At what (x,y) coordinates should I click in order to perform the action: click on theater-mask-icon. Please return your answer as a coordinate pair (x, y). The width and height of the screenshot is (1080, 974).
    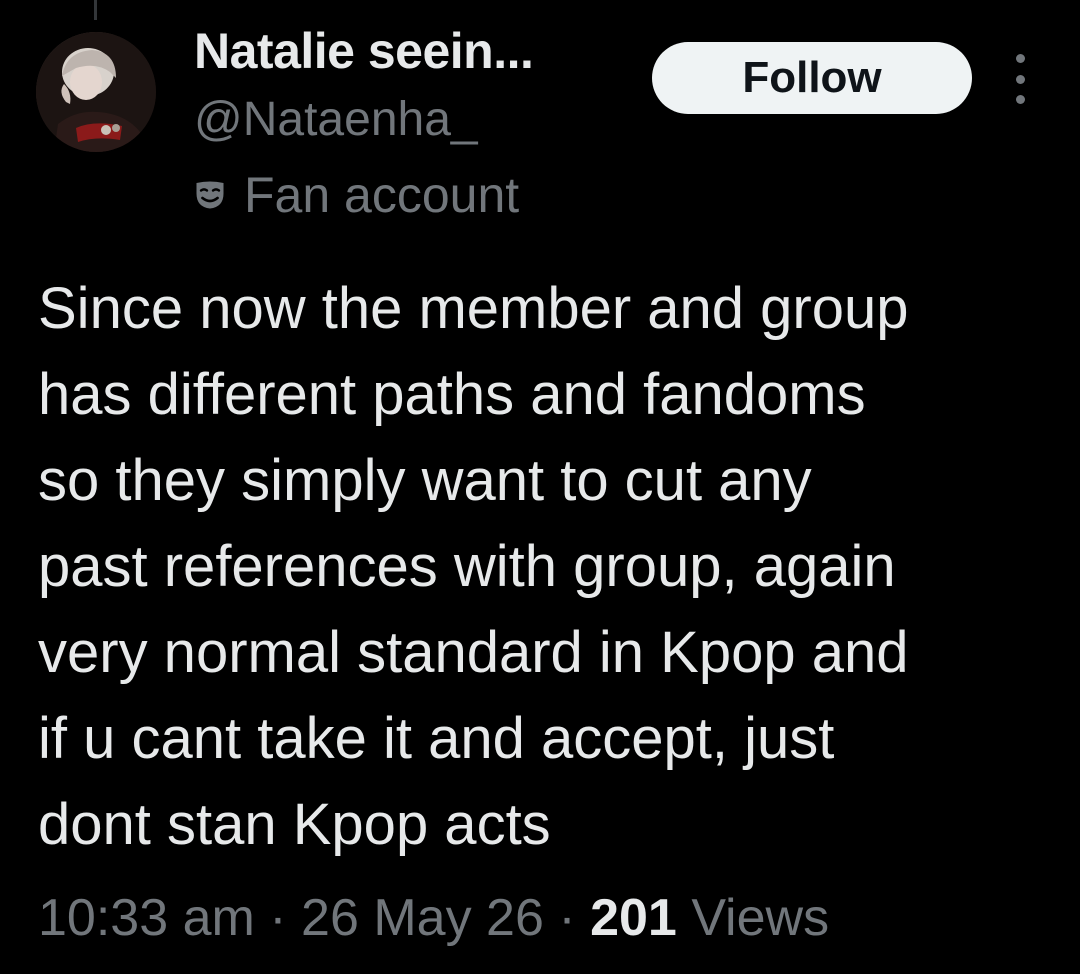
    Looking at the image, I should click on (210, 195).